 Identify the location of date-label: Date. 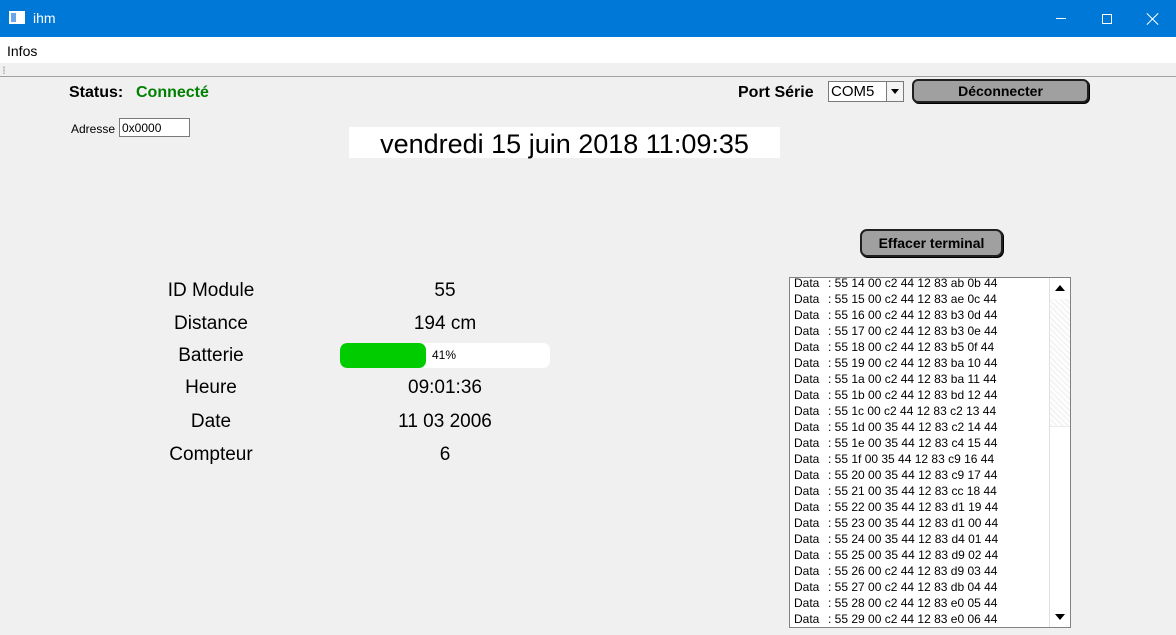
(211, 421).